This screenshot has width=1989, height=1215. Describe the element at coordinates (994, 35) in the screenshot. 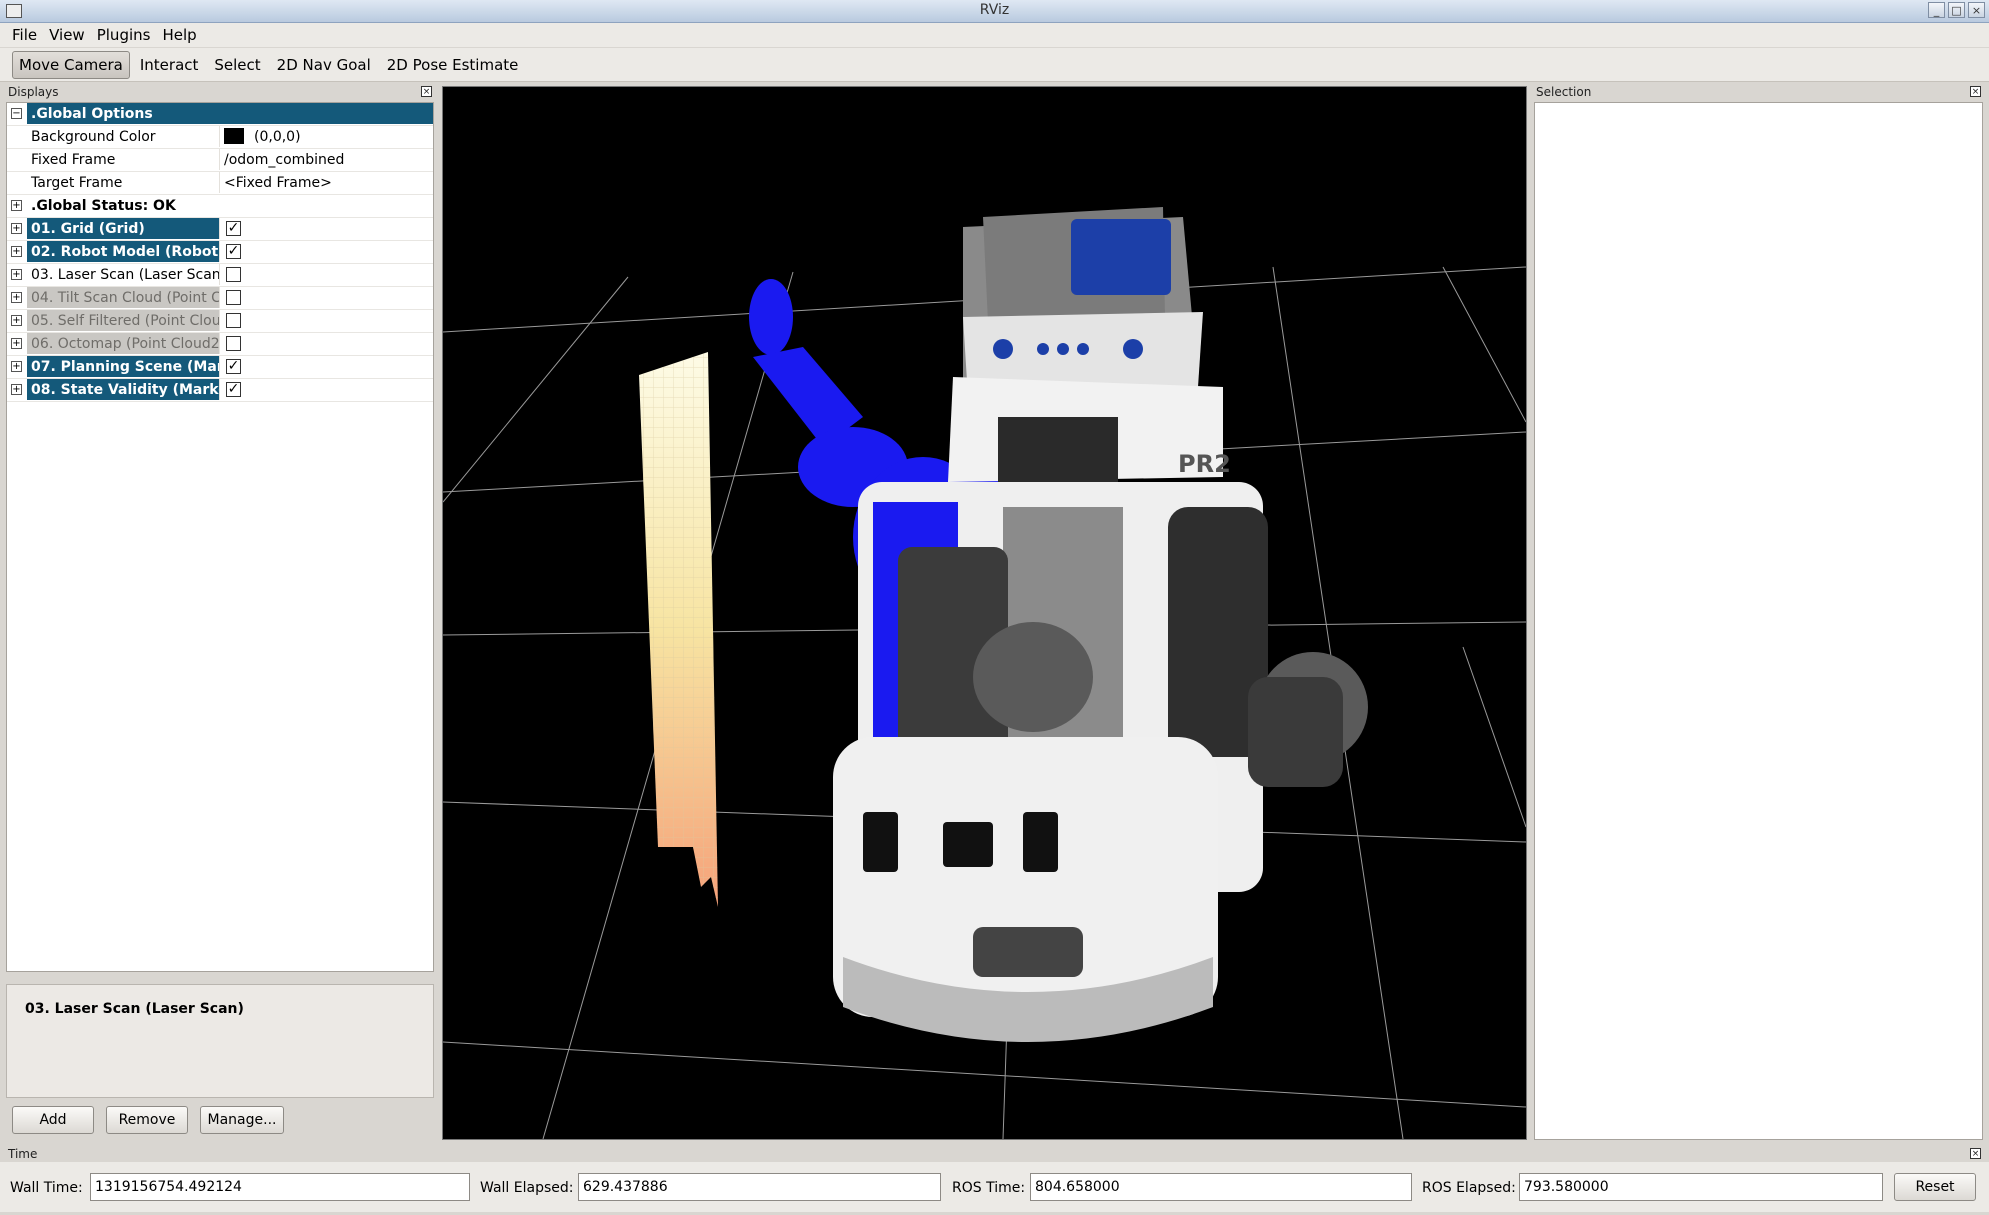

I see `menu-bar: File View Plugins Help` at that location.